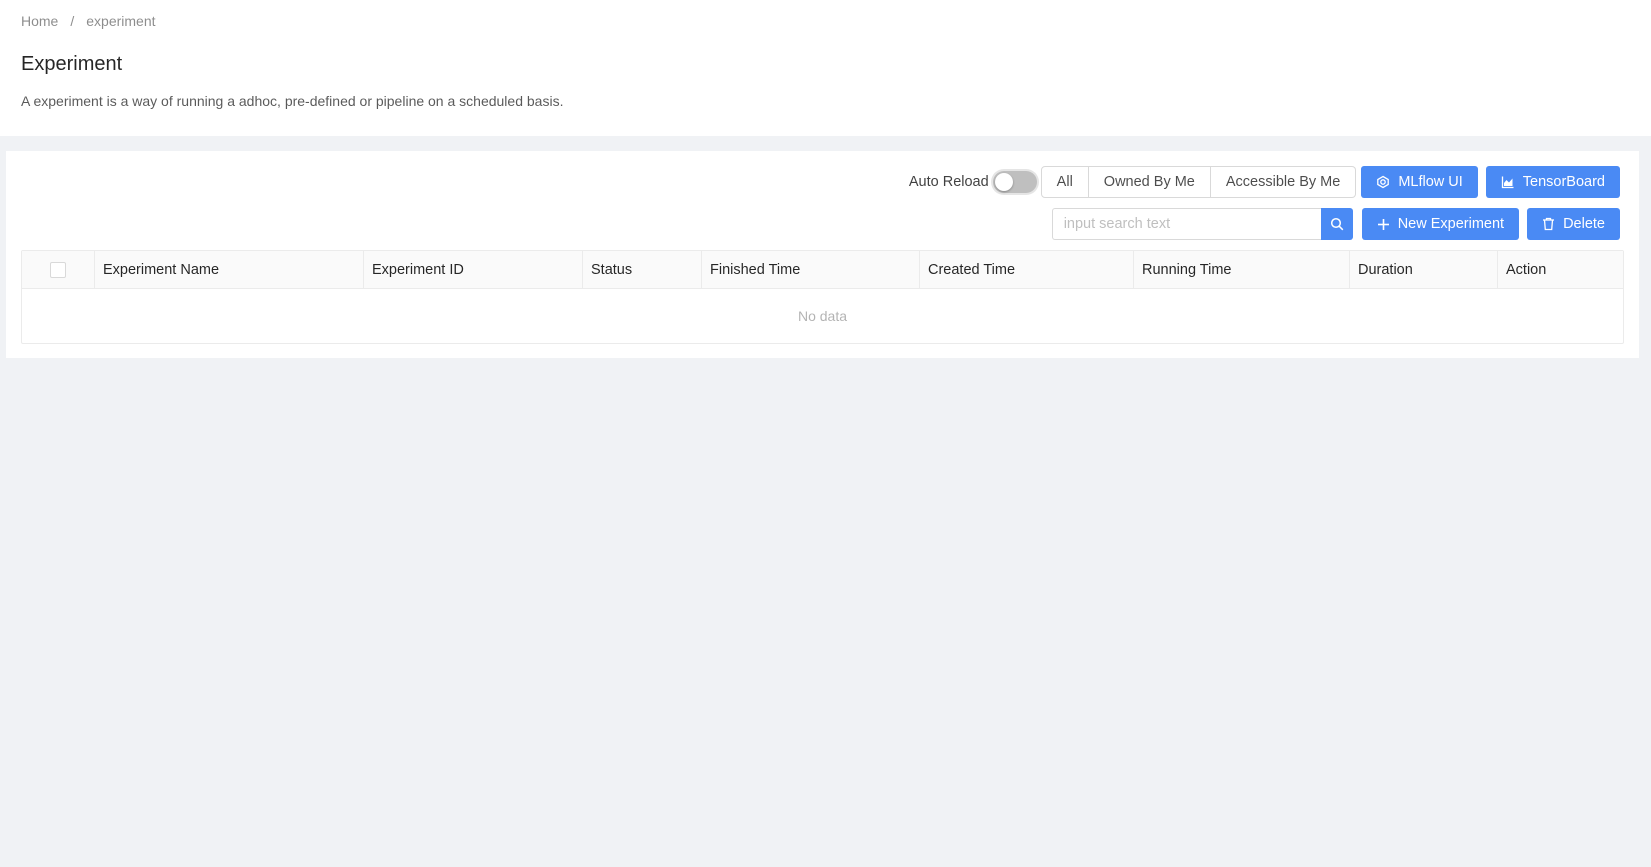 The height and width of the screenshot is (867, 1651). Describe the element at coordinates (1424, 269) in the screenshot. I see `column-header-duration: Duration` at that location.